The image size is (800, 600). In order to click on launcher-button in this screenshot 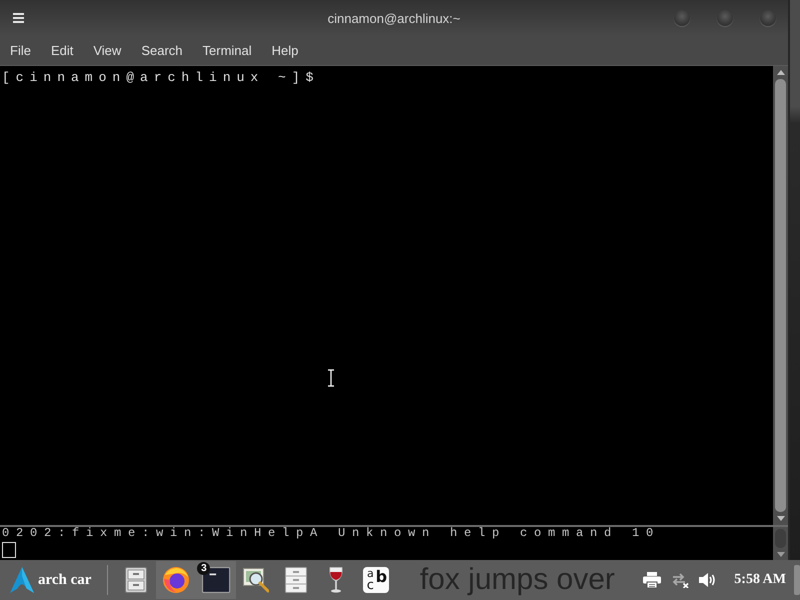, I will do `click(176, 580)`.